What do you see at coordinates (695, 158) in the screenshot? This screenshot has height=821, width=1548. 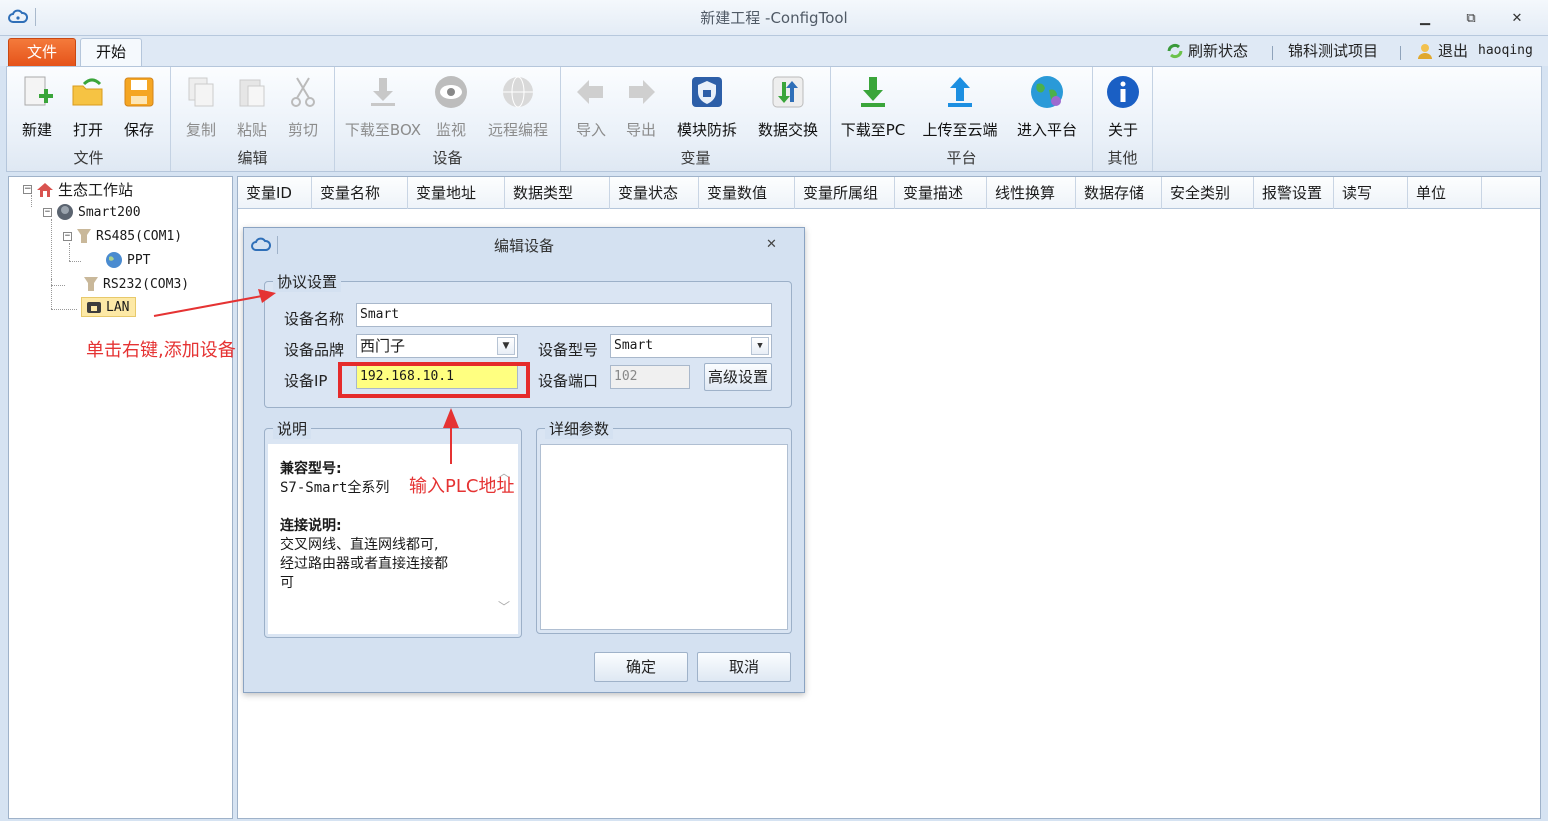 I see `group-label-variable: 变量` at bounding box center [695, 158].